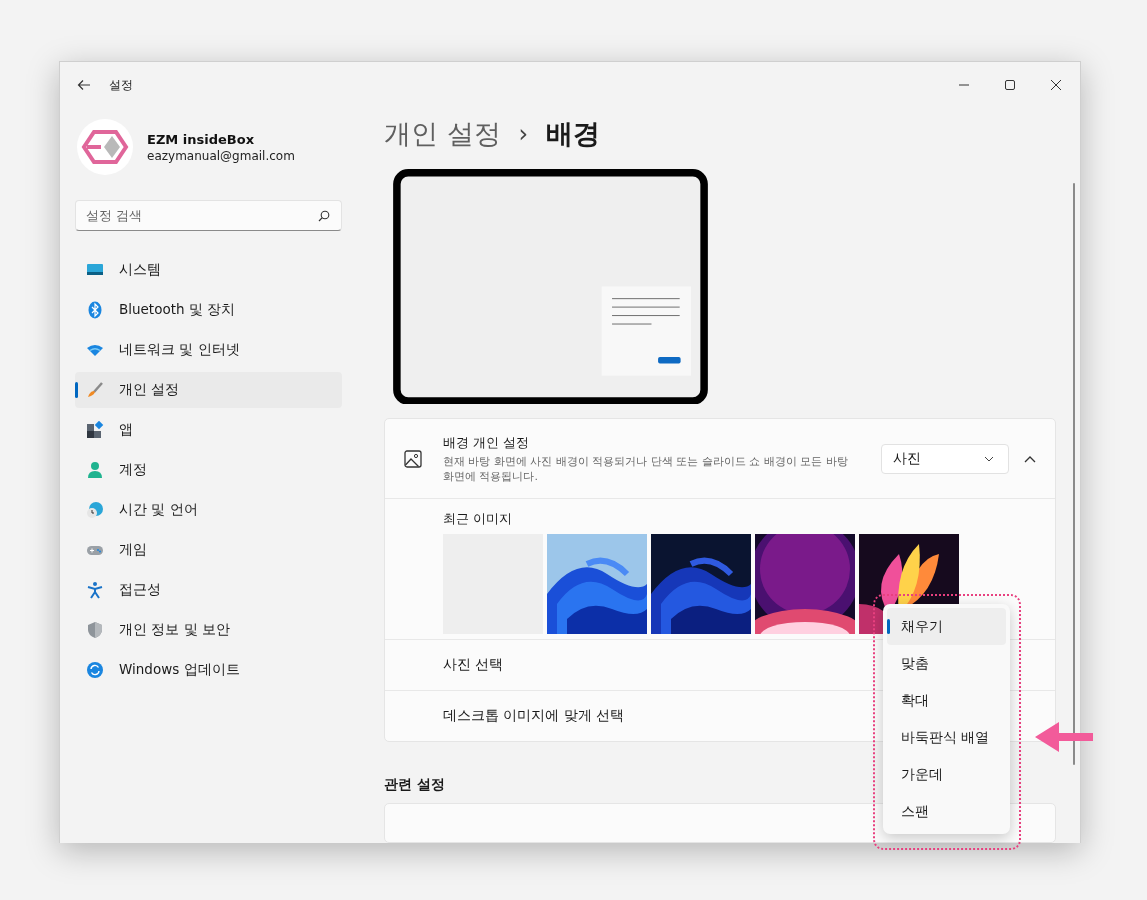 This screenshot has width=1147, height=900. I want to click on menu-item: 채우기, so click(946, 626).